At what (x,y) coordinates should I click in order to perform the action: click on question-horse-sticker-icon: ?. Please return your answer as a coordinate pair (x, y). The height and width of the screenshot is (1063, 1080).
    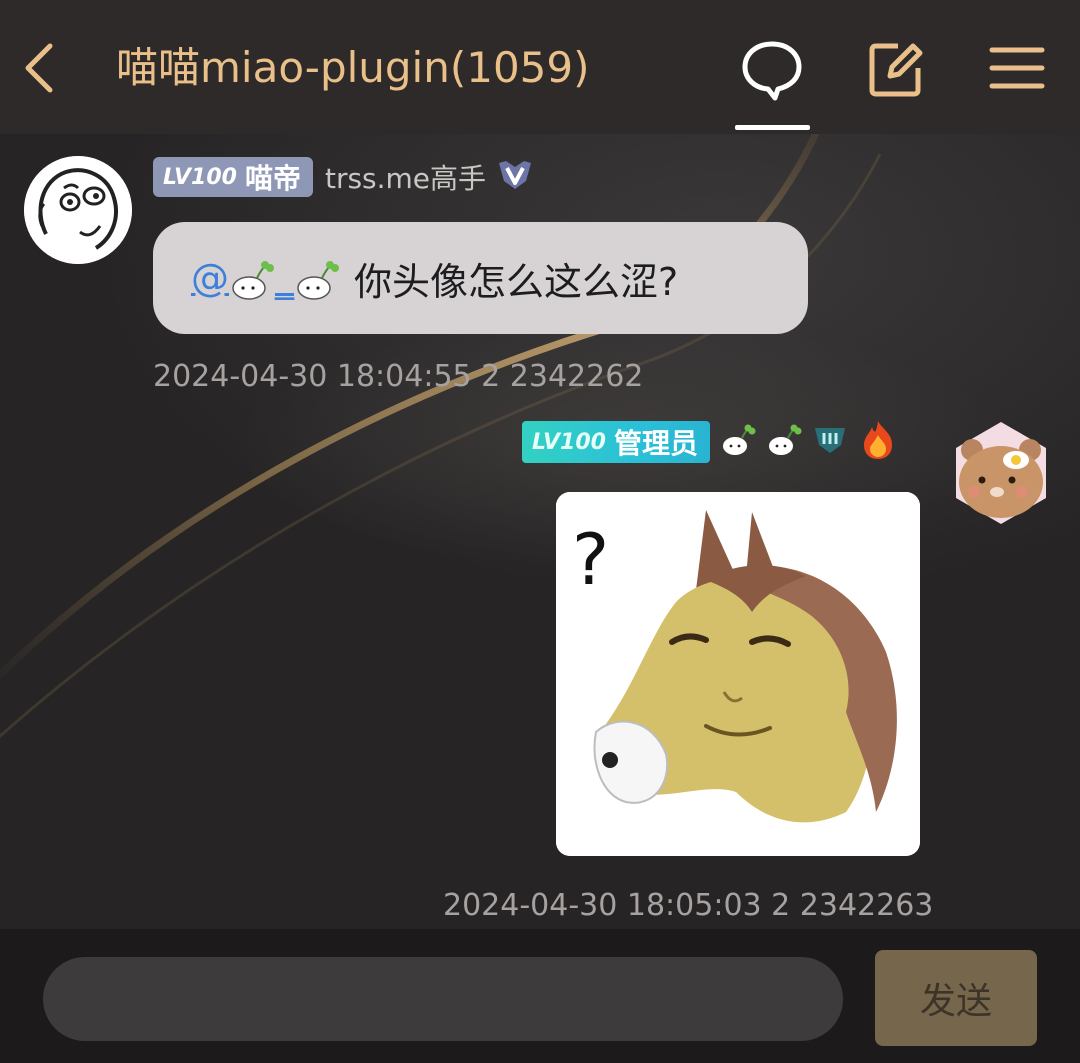
    Looking at the image, I should click on (738, 674).